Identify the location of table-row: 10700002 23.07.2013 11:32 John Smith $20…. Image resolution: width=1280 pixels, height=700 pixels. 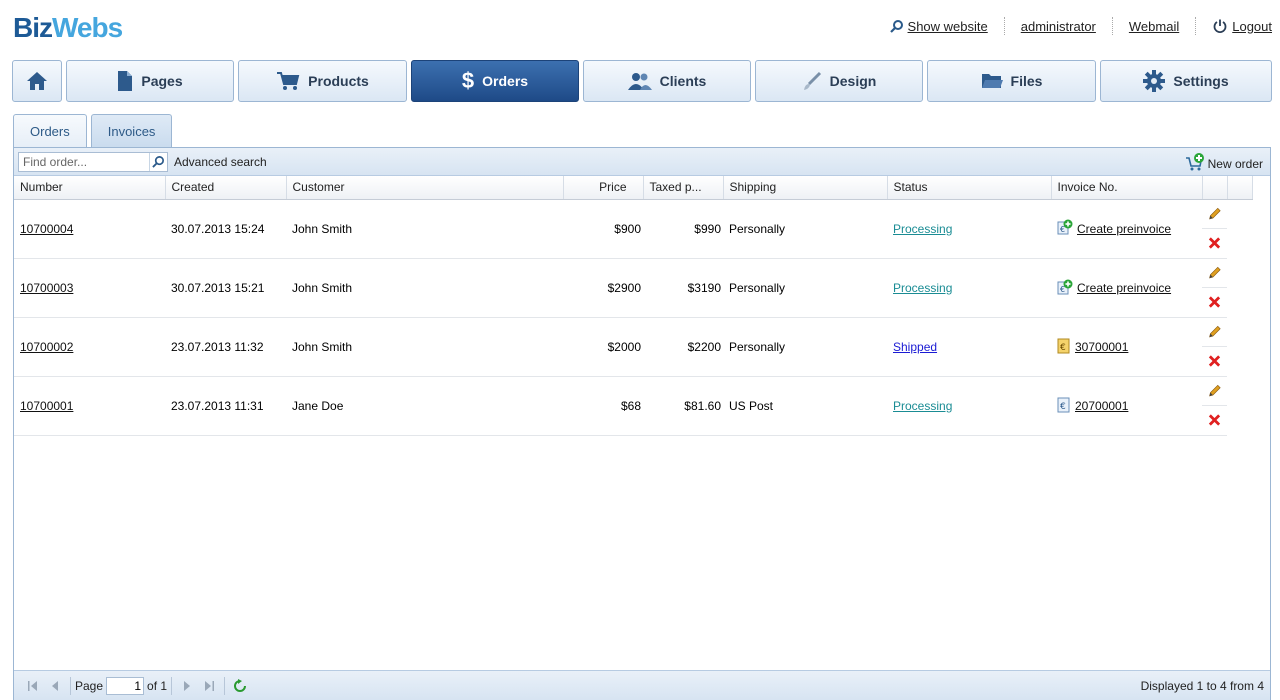
(633, 347).